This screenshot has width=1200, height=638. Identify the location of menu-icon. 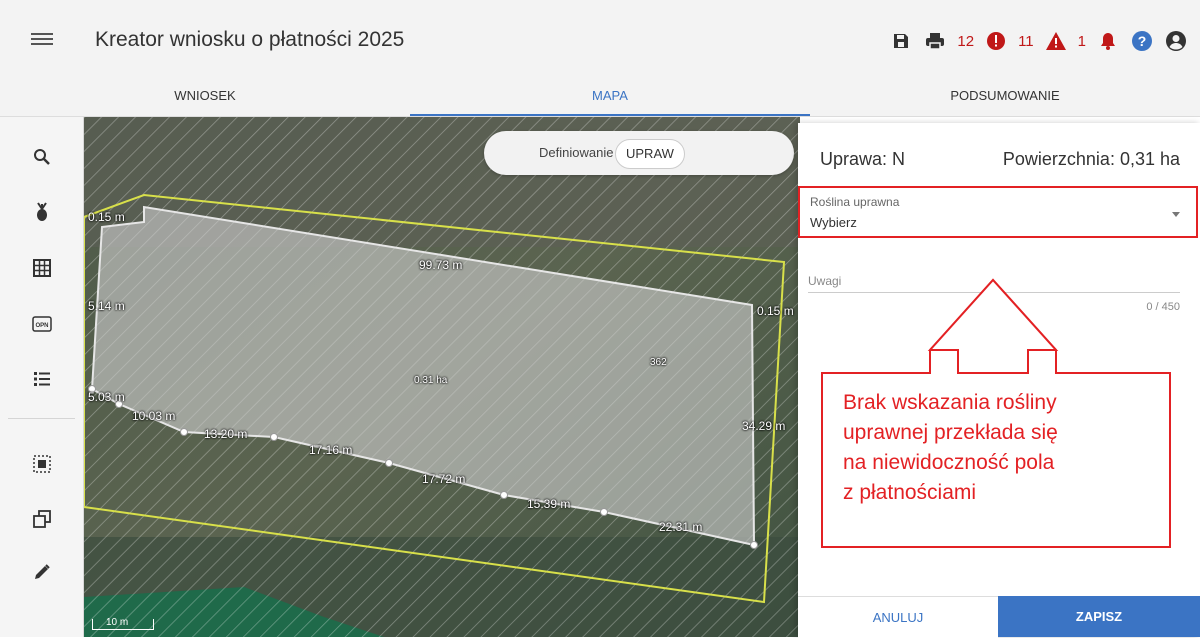
(42, 40).